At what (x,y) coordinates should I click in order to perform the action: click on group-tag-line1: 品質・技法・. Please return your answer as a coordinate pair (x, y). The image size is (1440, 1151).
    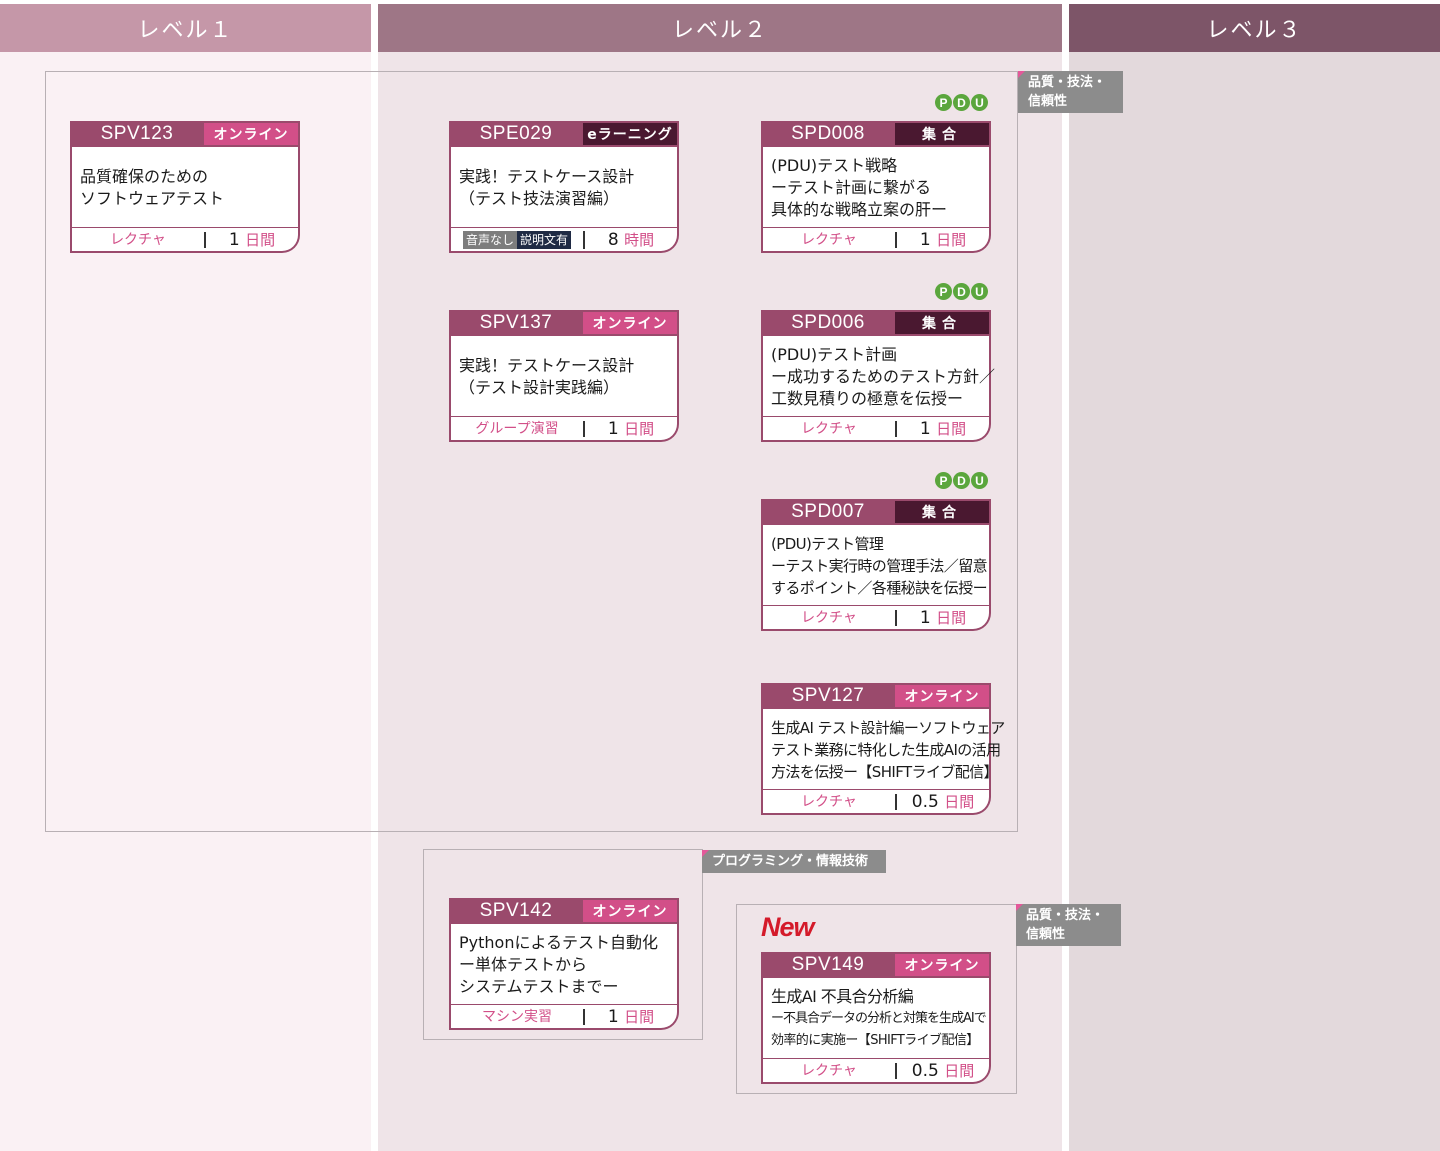
    Looking at the image, I should click on (1067, 82).